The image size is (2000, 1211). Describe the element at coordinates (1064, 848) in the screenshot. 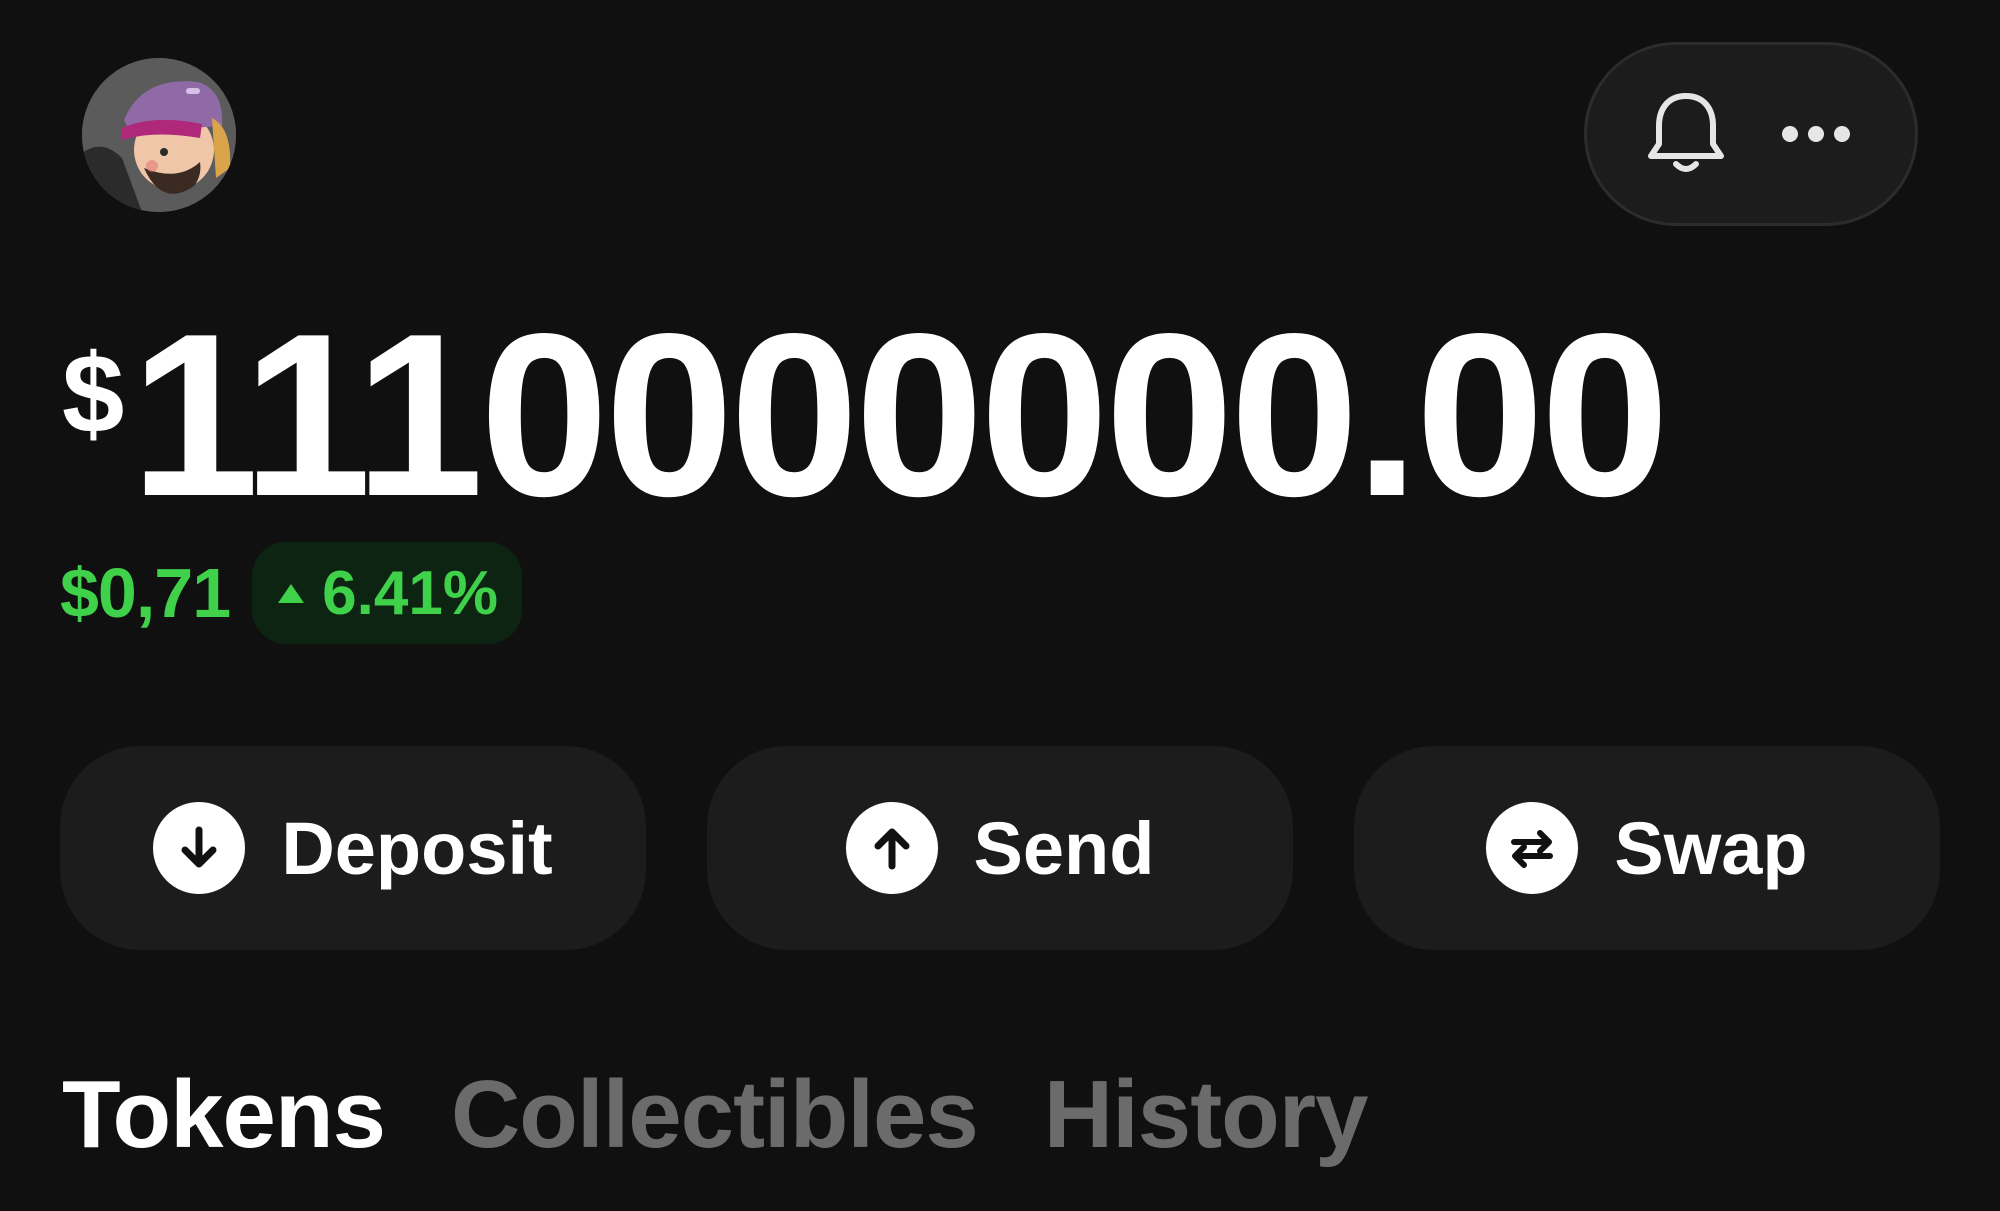

I see `send-label: Send` at that location.